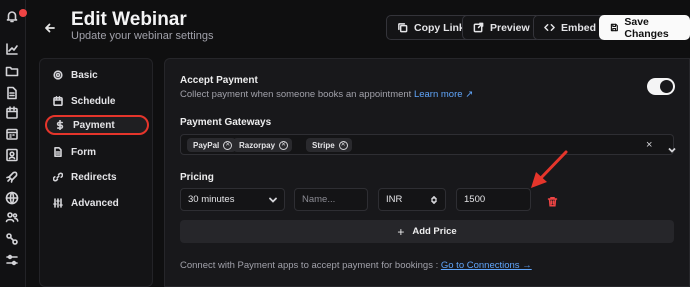  Describe the element at coordinates (97, 152) in the screenshot. I see `nav-item-form: Form` at that location.